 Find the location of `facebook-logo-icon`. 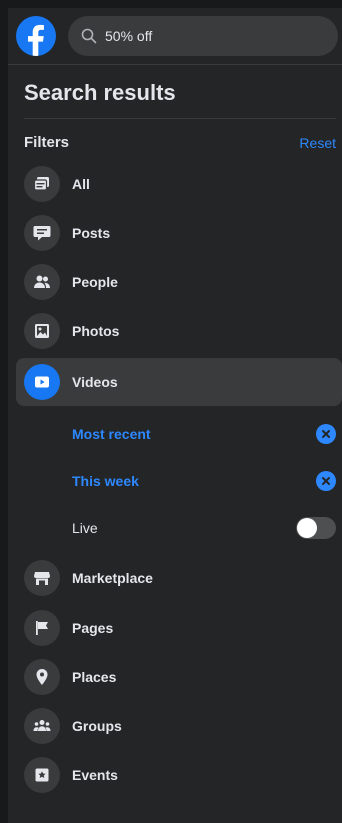

facebook-logo-icon is located at coordinates (36, 36).